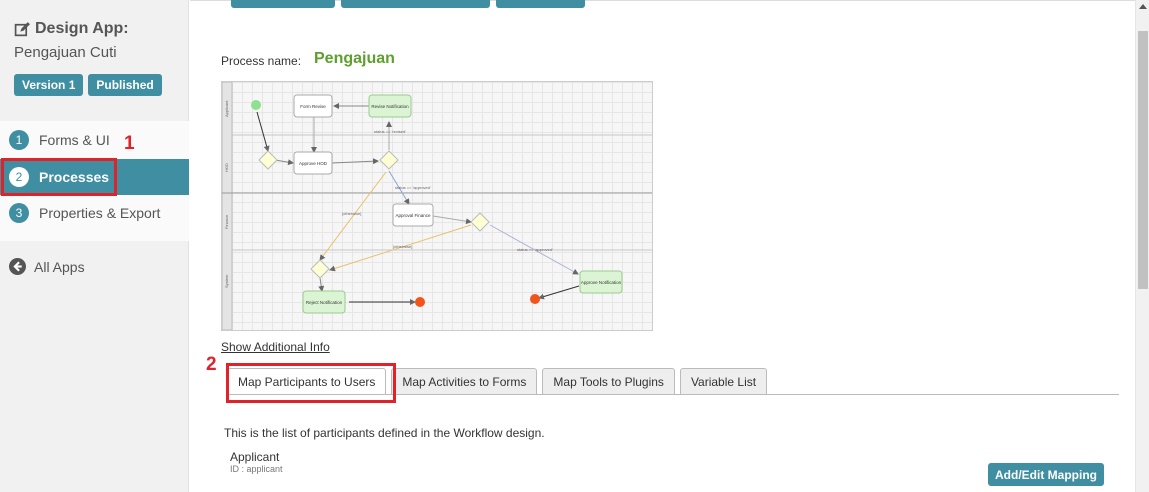 The image size is (1149, 492). What do you see at coordinates (129, 143) in the screenshot?
I see `annotation-number-1: 1` at bounding box center [129, 143].